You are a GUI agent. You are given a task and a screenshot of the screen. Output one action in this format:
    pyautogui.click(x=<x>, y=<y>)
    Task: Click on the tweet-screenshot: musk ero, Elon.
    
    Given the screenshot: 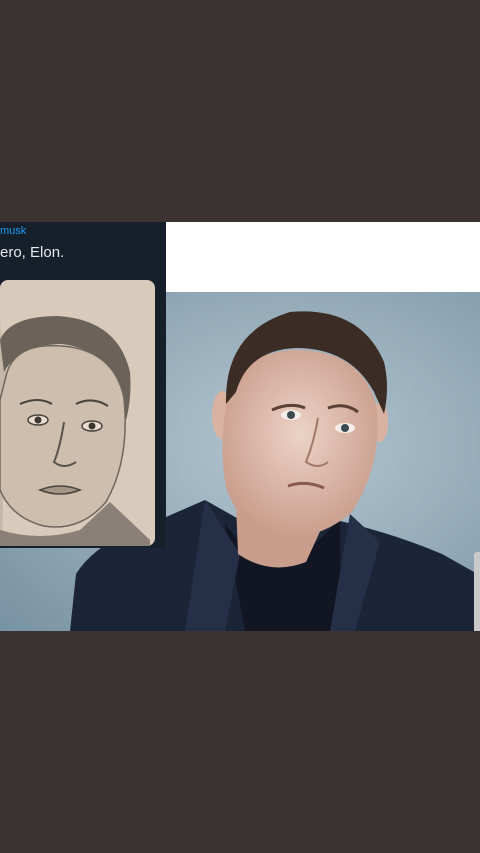 What is the action you would take?
    pyautogui.click(x=83, y=385)
    